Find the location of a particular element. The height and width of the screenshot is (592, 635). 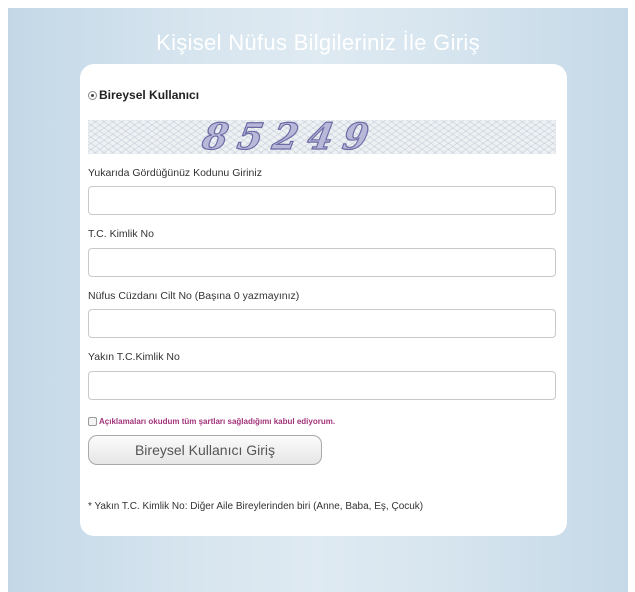

captcha-input-label: Yukarıda Gördüğünüz Kodunu Giriniz is located at coordinates (175, 173).